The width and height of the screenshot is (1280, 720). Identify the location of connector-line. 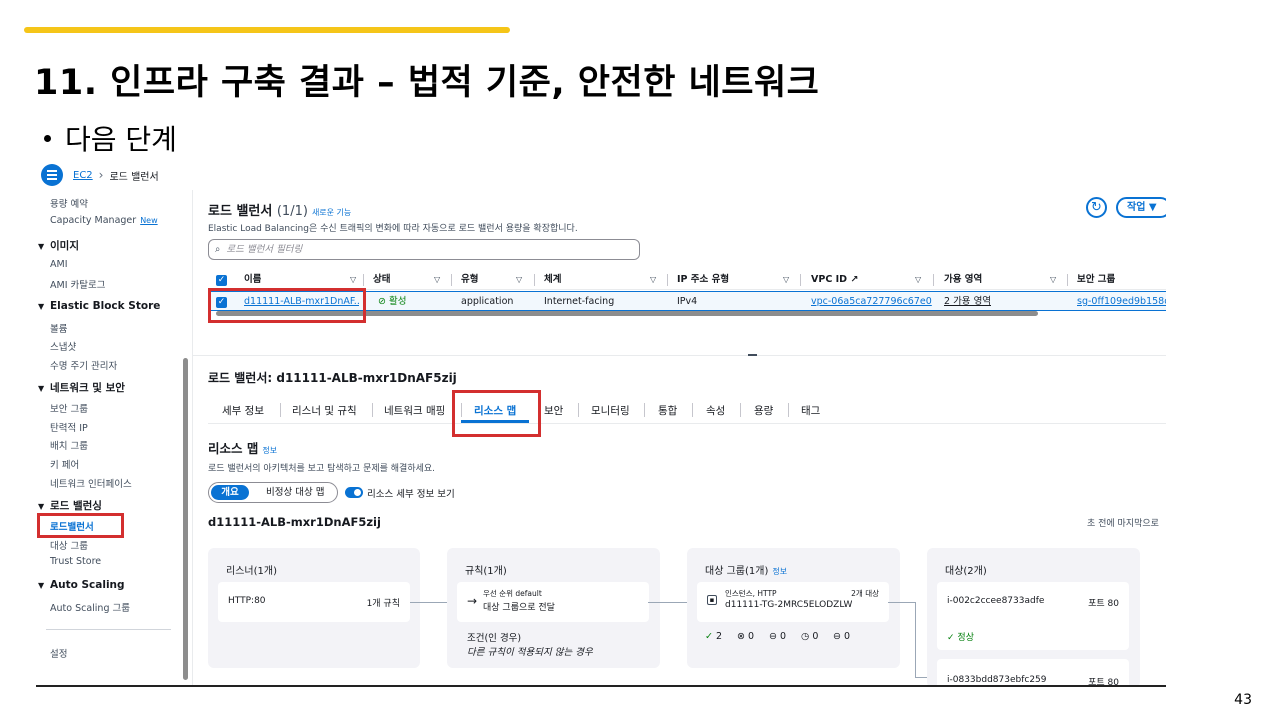
(902, 602).